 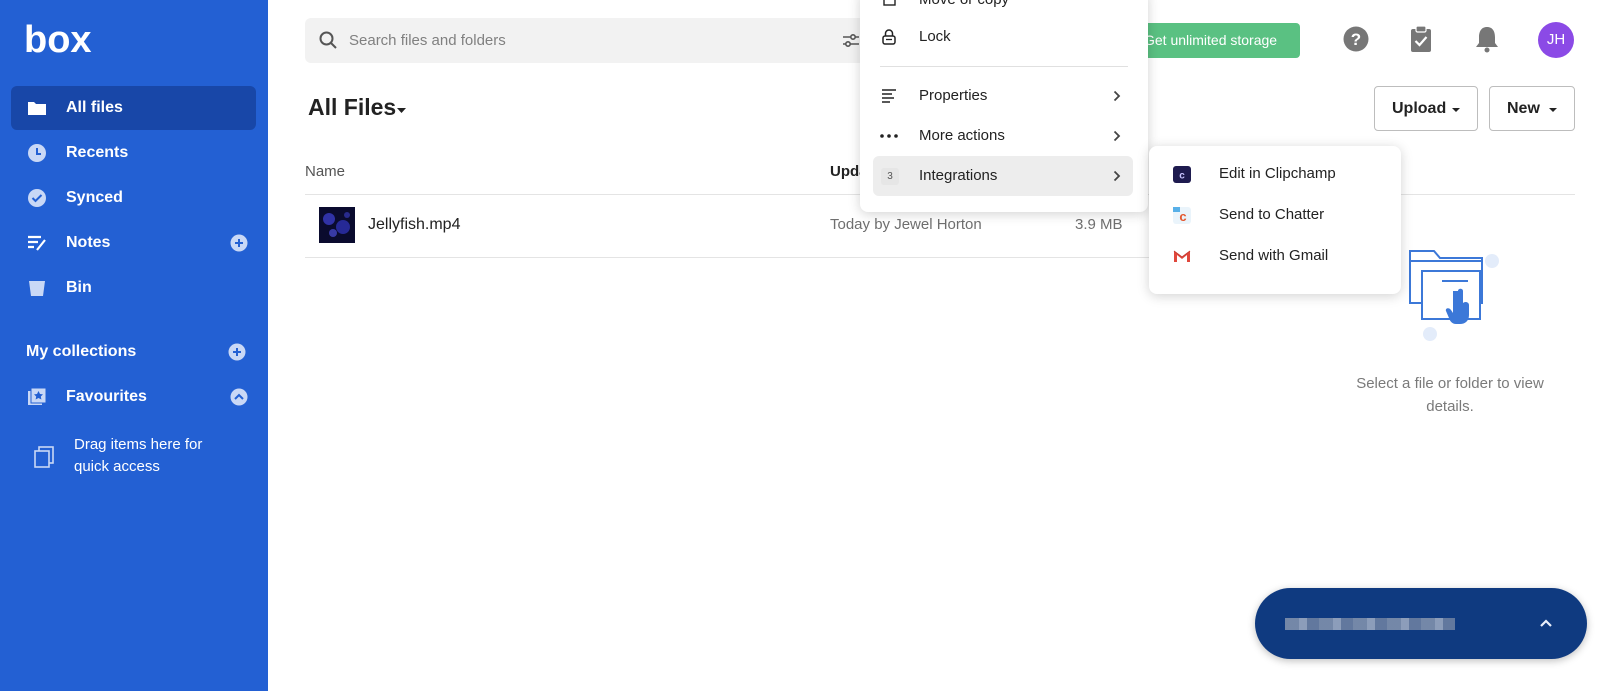 I want to click on notes-icon, so click(x=37, y=243).